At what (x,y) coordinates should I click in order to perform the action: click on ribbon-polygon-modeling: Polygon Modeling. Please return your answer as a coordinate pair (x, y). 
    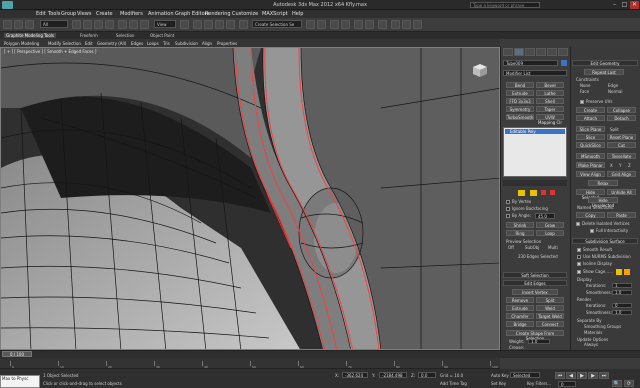
    Looking at the image, I should click on (21, 43).